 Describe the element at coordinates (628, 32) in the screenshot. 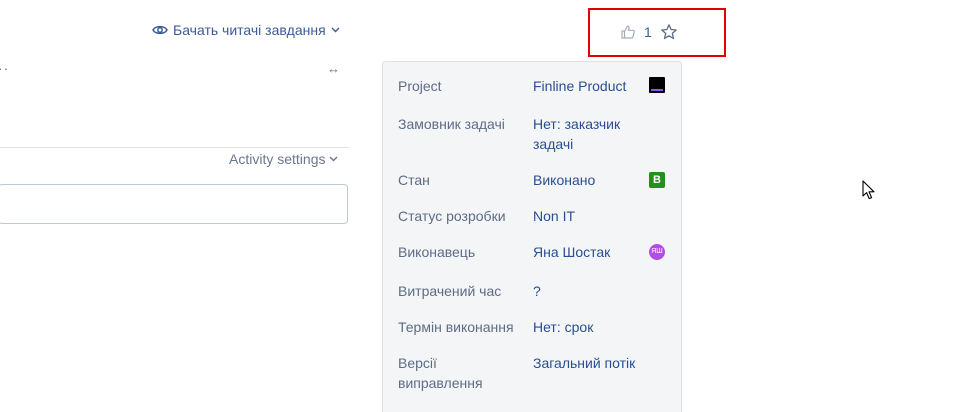

I see `thumbs-up-icon` at that location.